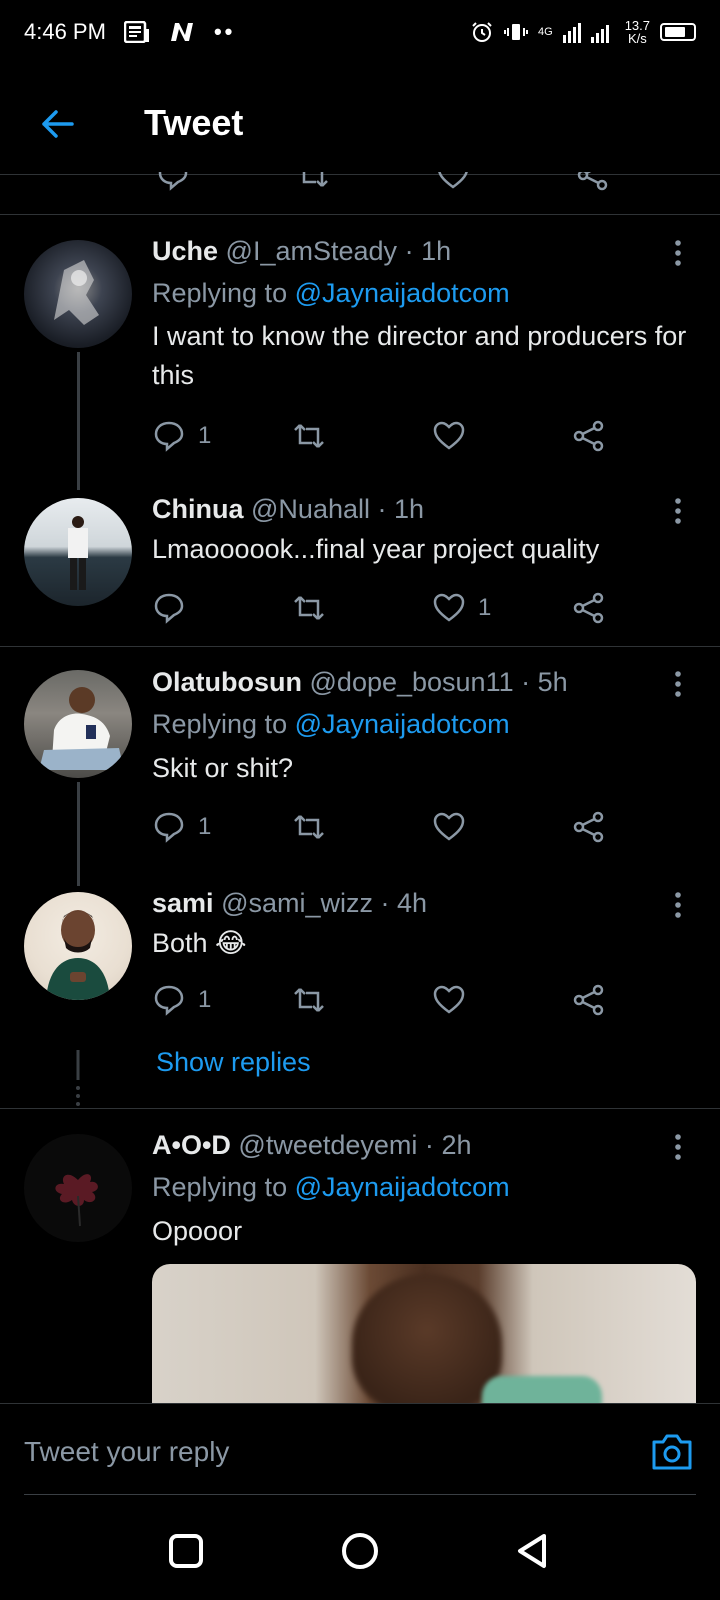 The width and height of the screenshot is (720, 1600). I want to click on top-app-bar: Tweet, so click(360, 124).